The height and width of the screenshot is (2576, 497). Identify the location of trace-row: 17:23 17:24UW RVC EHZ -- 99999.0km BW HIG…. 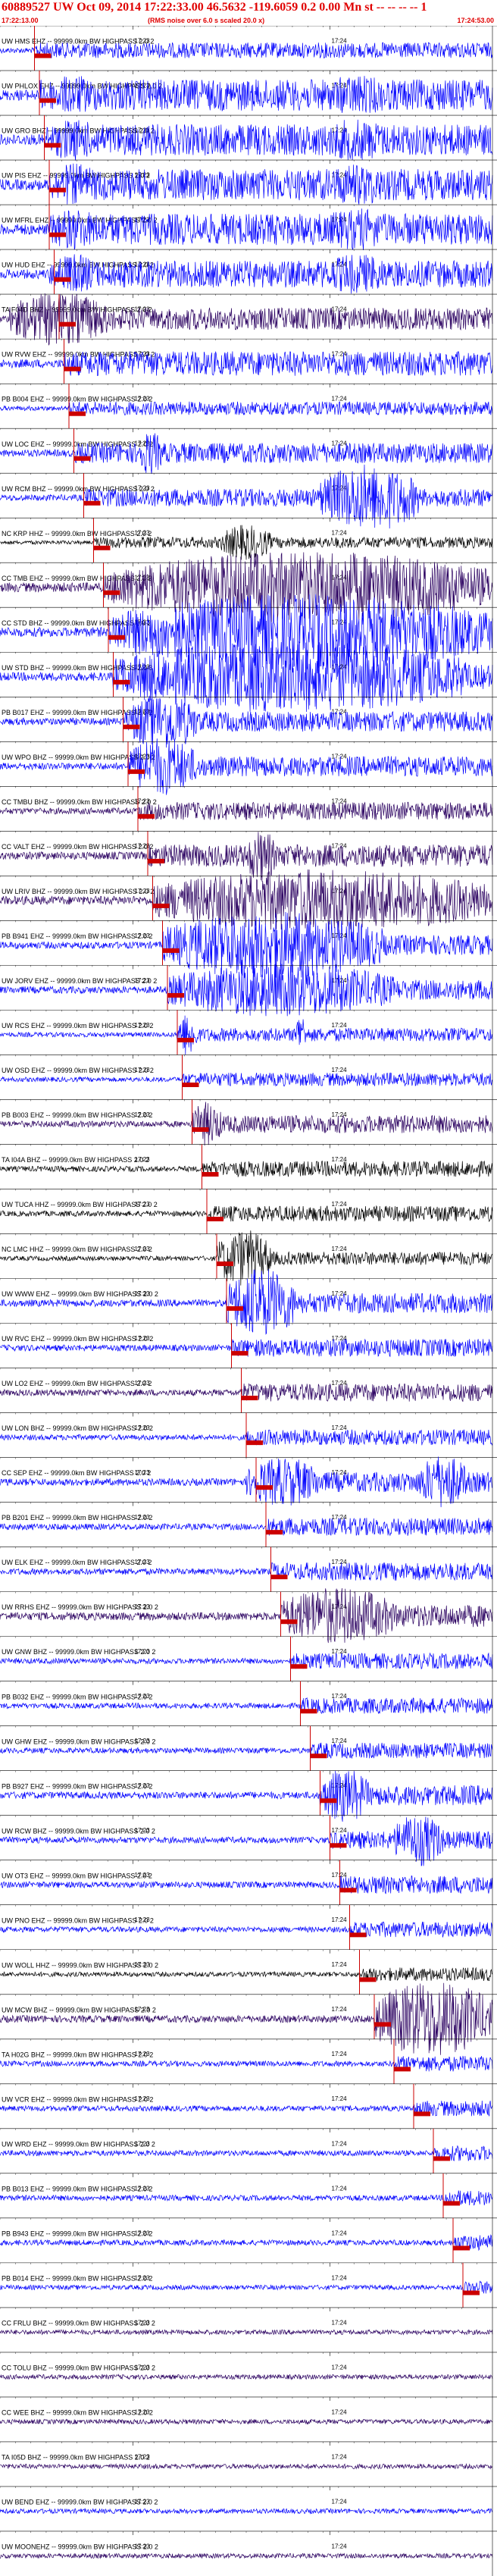
(248, 1345).